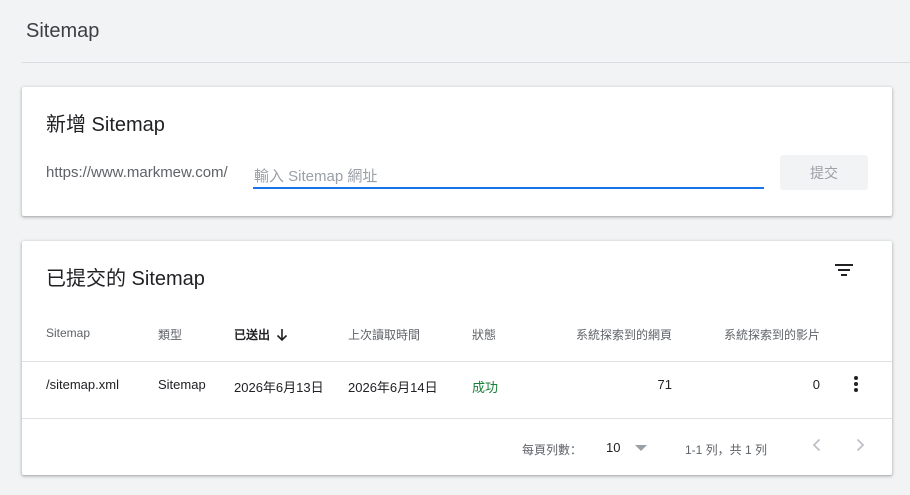  I want to click on cell-last-read: 2026年6月14日, so click(393, 387).